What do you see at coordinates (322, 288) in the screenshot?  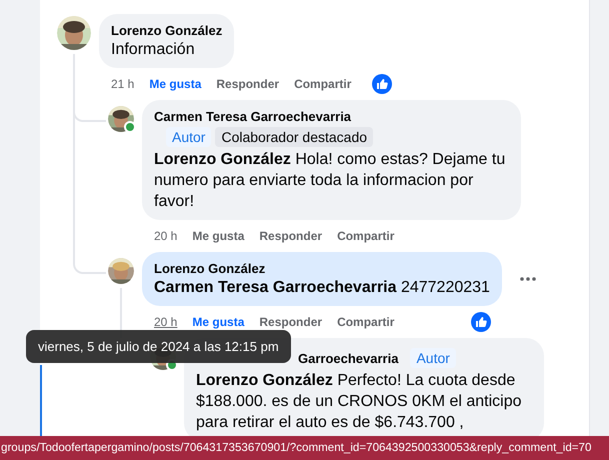 I see `comment-text: Carmen Teresa Garroechevarria 2477220231` at bounding box center [322, 288].